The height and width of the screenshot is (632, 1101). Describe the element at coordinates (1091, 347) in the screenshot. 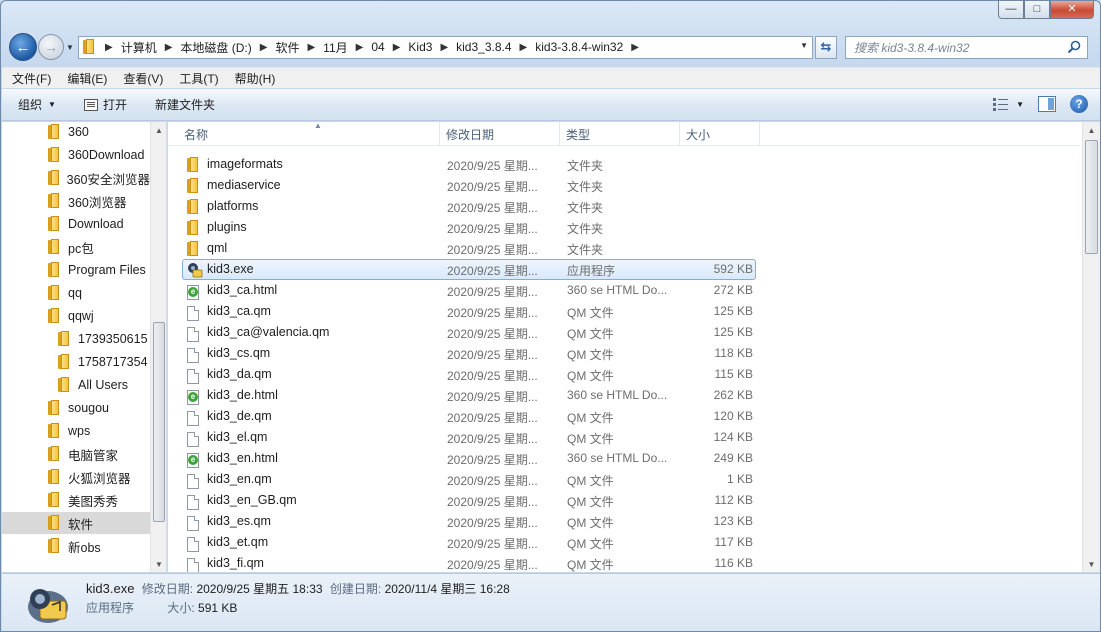

I see `content-scrollbar: ▲ ▼` at that location.